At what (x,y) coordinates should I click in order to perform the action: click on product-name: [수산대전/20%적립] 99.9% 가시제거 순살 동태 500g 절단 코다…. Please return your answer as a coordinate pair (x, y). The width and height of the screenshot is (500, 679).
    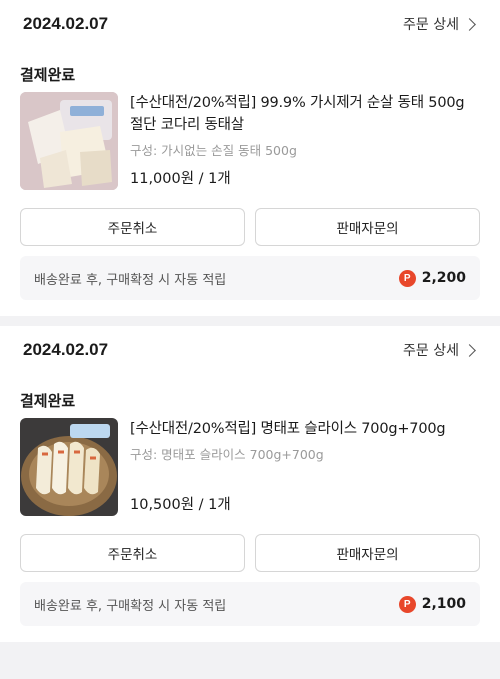
    Looking at the image, I should click on (305, 114).